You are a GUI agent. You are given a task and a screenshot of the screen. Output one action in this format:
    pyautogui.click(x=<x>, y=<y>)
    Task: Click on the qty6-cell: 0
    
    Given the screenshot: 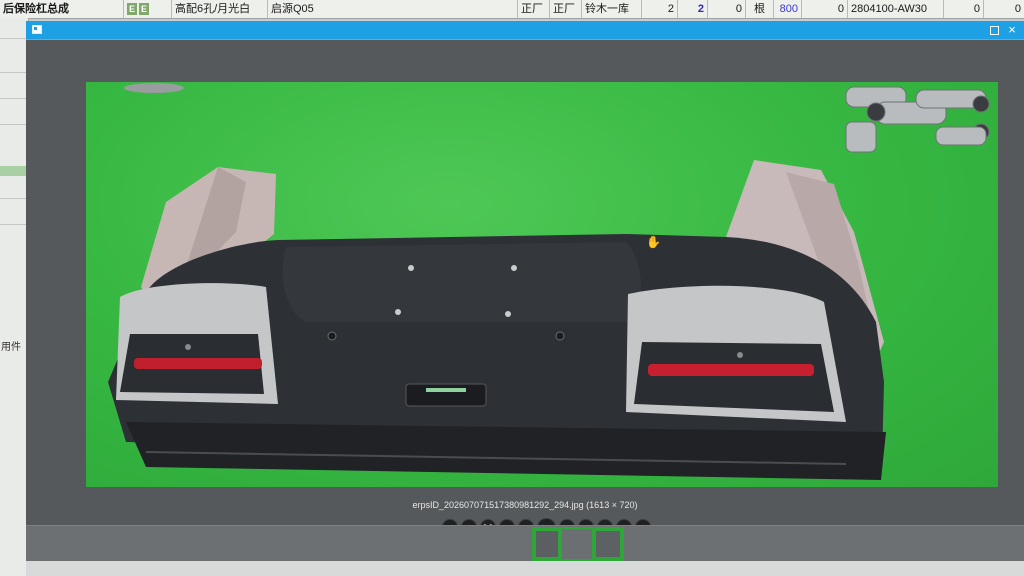 What is the action you would take?
    pyautogui.click(x=1004, y=9)
    